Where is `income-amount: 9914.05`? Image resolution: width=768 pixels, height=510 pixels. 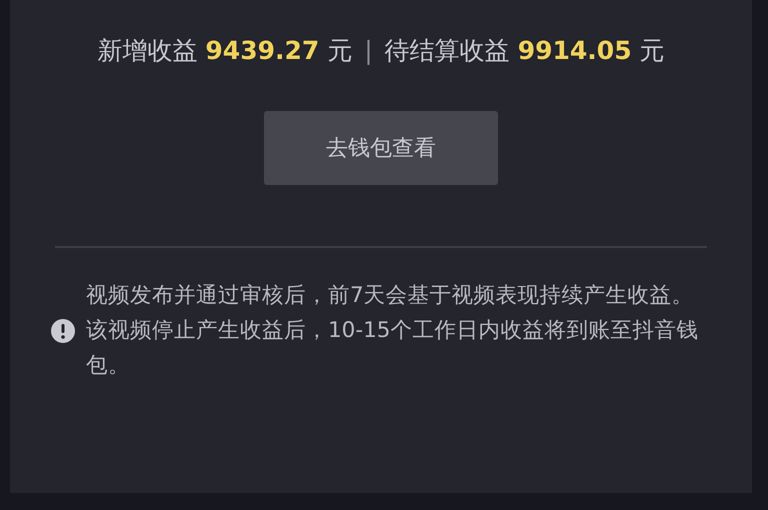
income-amount: 9914.05 is located at coordinates (575, 50).